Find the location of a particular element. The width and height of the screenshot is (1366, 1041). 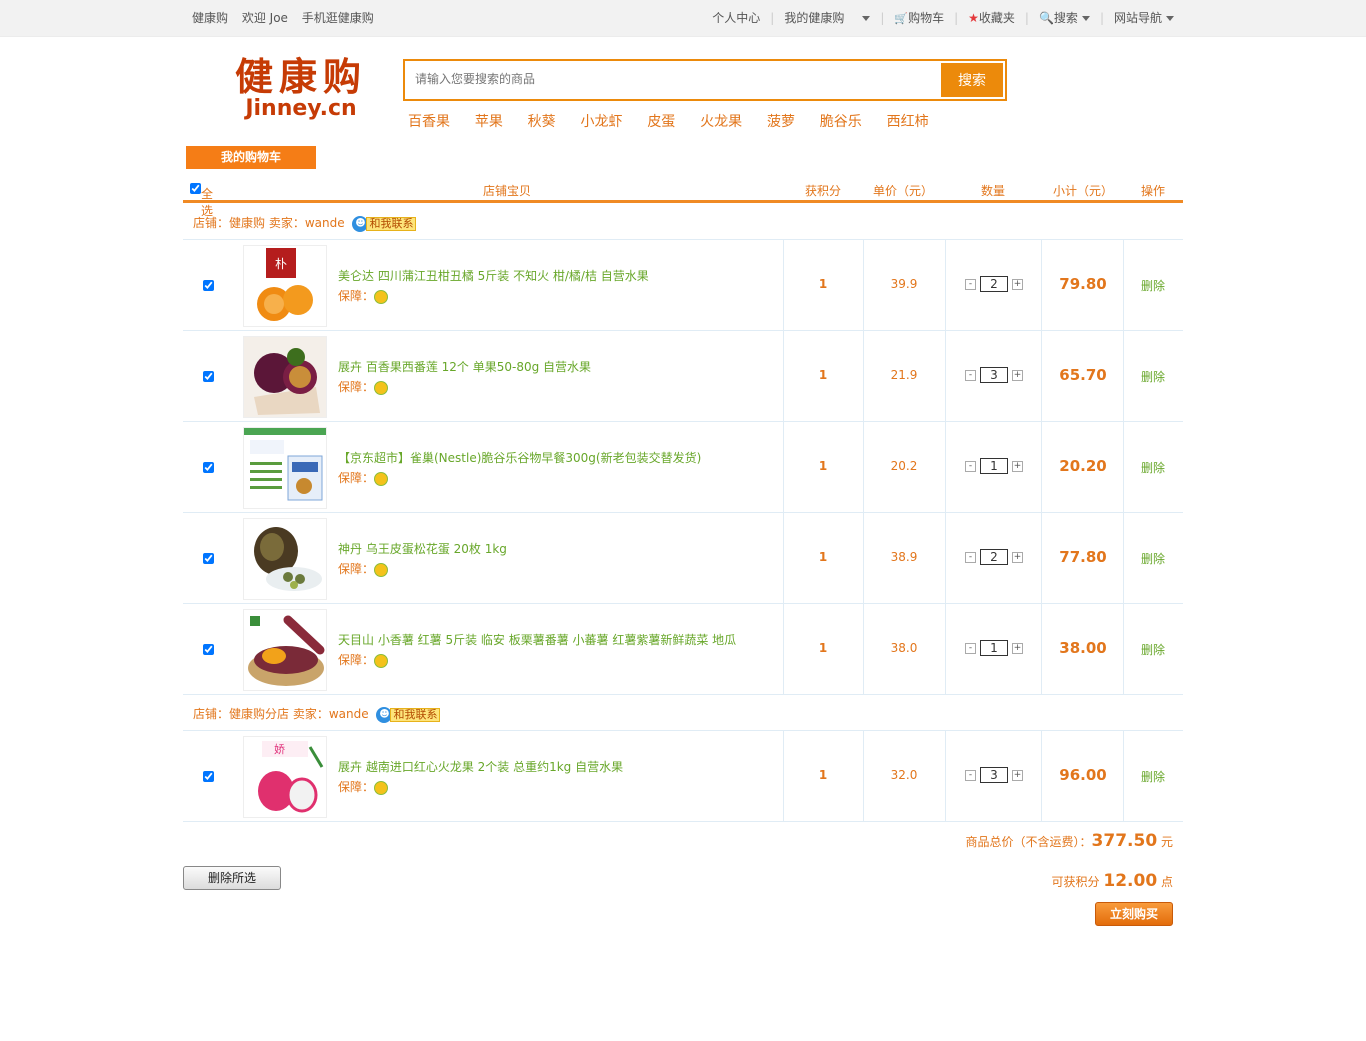

site-nav-menu: 网站导航 is located at coordinates (1144, 18).